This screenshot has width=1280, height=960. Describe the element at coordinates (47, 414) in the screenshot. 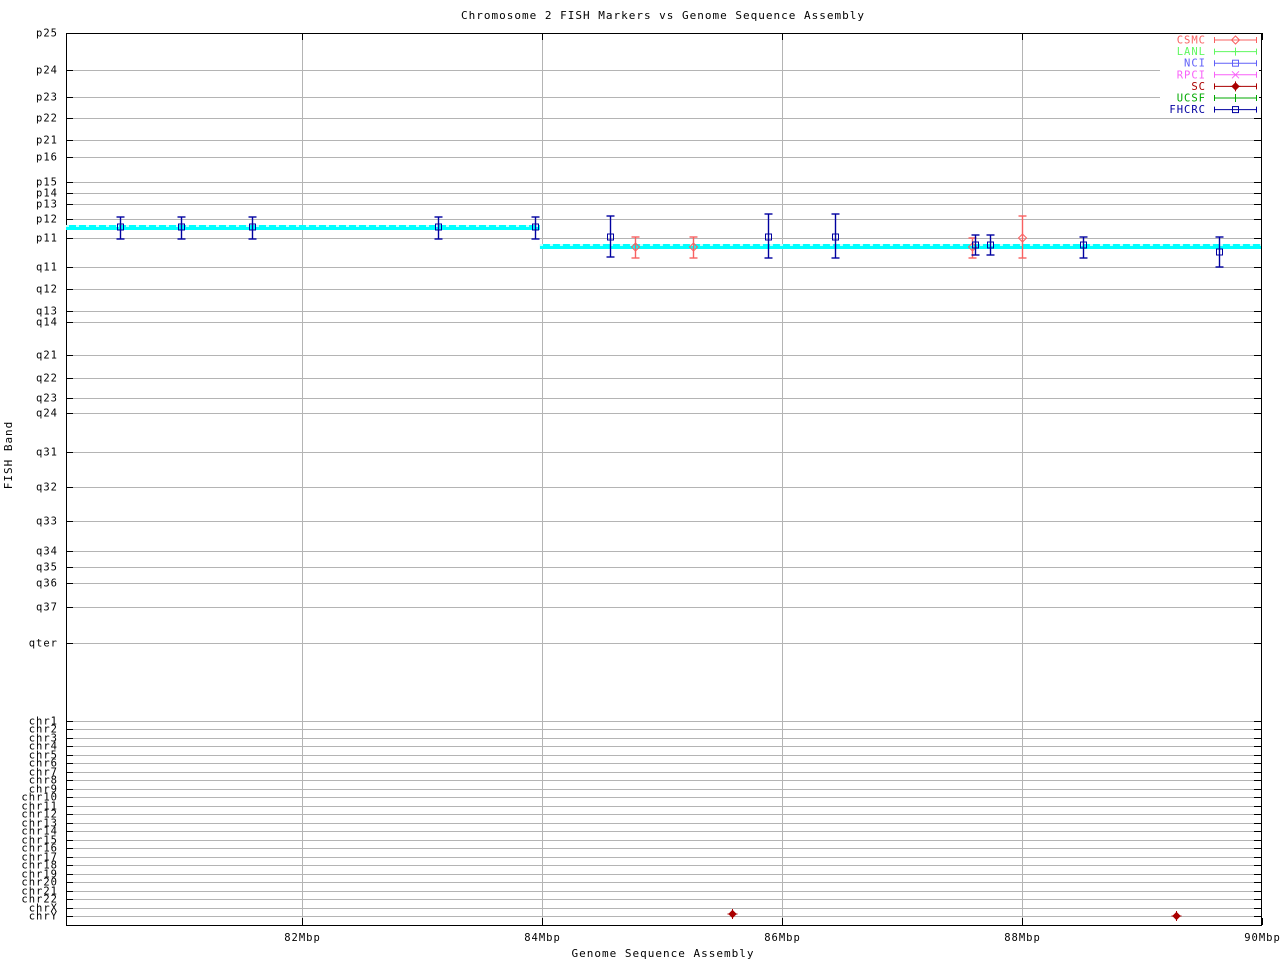

I see `y-tick-label: q24` at that location.